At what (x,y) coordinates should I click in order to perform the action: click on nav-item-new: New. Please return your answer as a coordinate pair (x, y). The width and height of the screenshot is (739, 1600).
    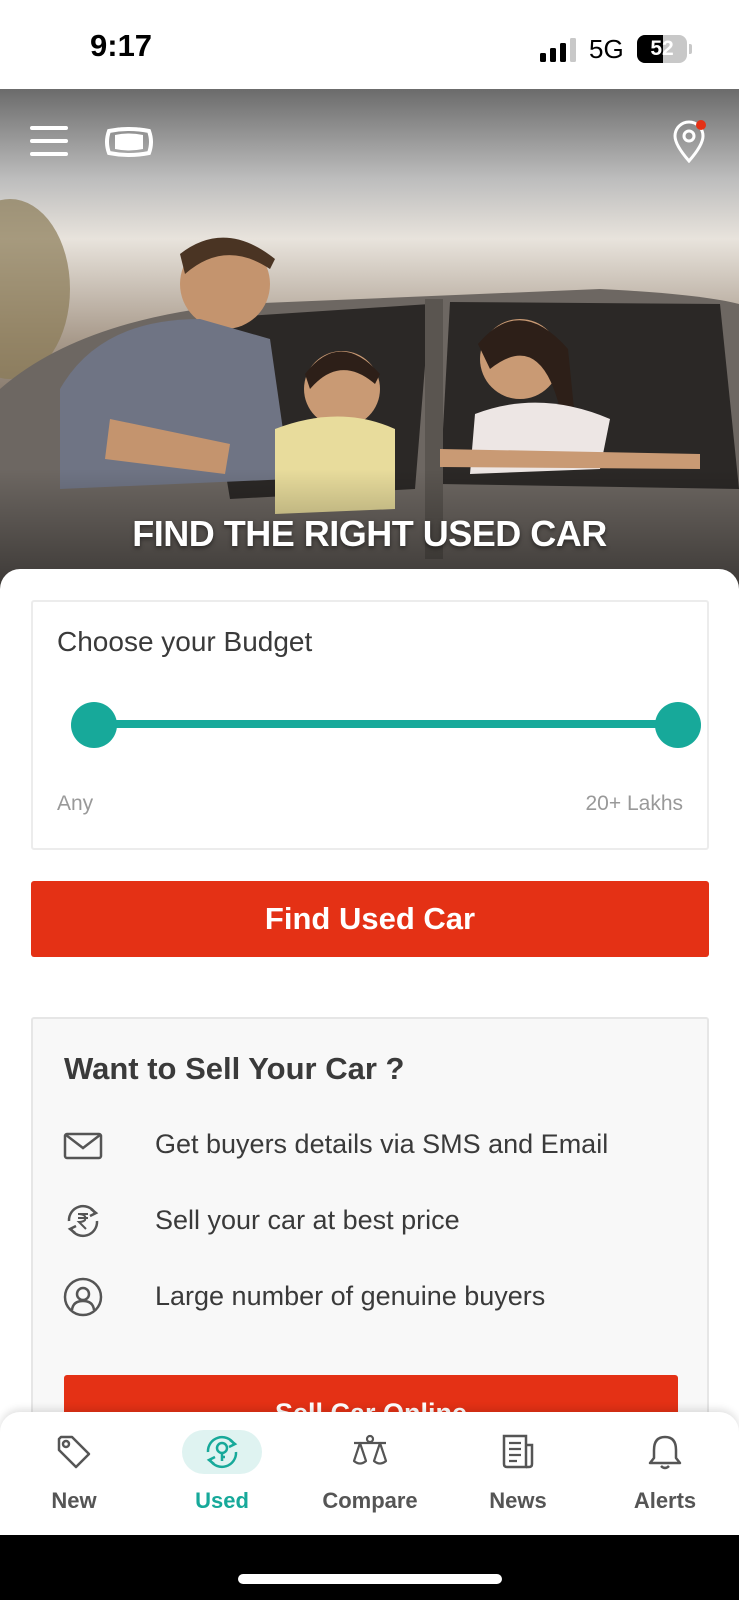
    Looking at the image, I should click on (74, 1473).